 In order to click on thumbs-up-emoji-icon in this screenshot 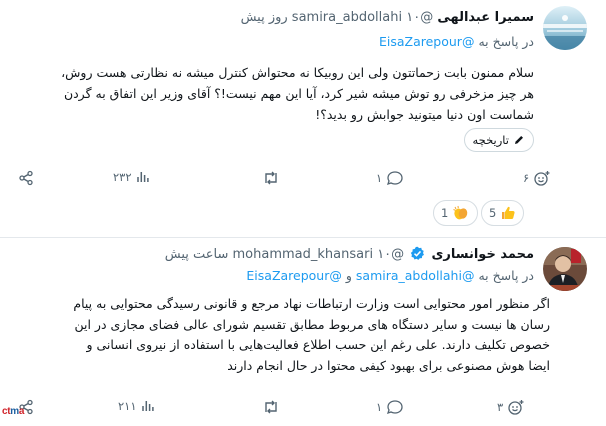, I will do `click(508, 212)`.